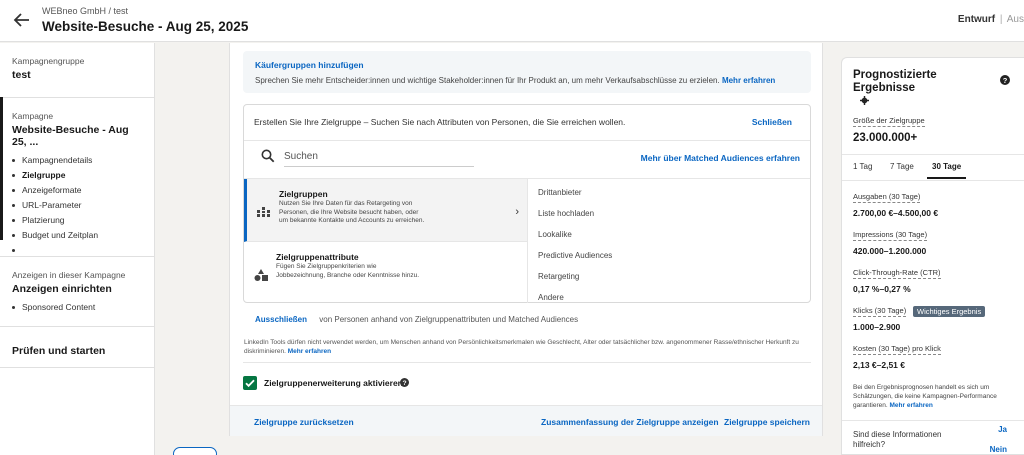 The width and height of the screenshot is (1024, 455). What do you see at coordinates (195, 451) in the screenshot?
I see `bottom-pill-button` at bounding box center [195, 451].